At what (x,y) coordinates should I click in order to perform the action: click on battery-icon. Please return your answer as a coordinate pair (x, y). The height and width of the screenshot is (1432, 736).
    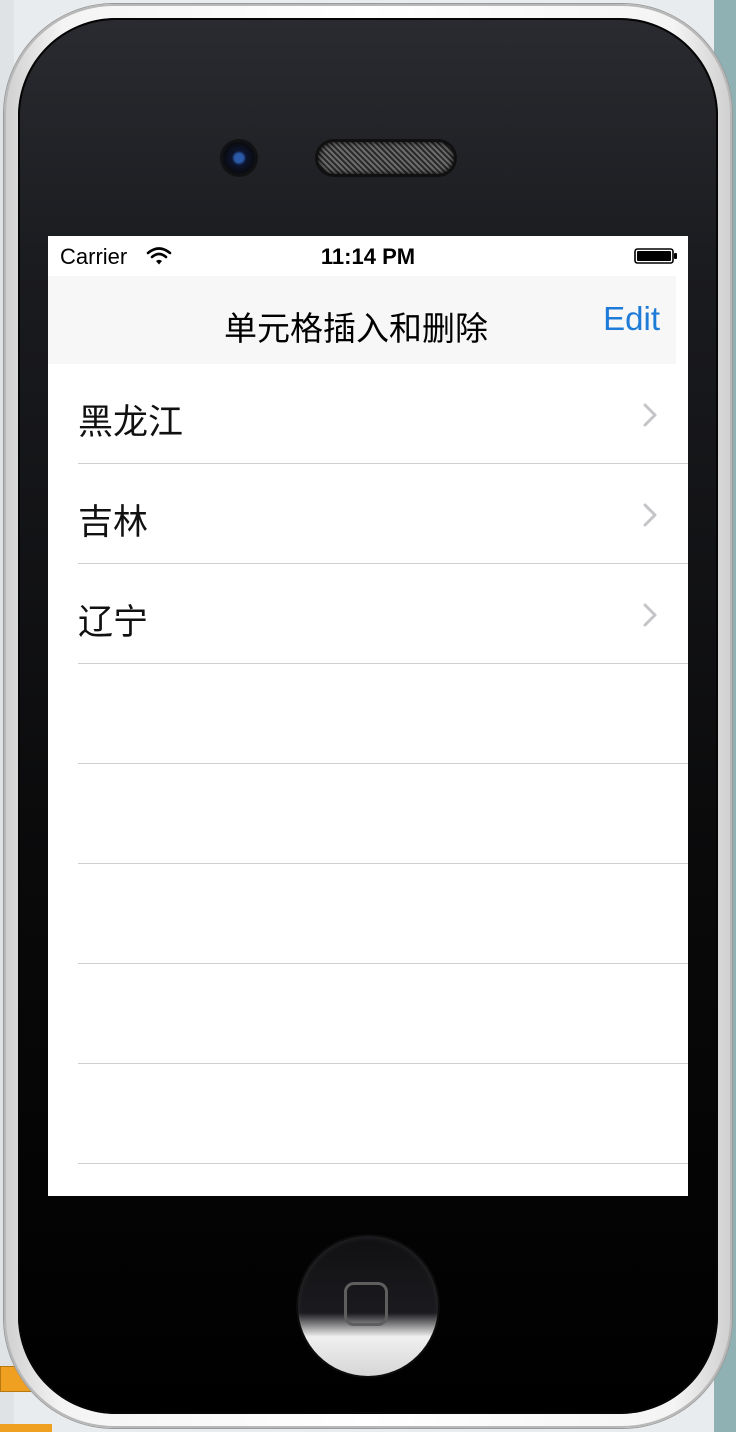
    Looking at the image, I should click on (655, 256).